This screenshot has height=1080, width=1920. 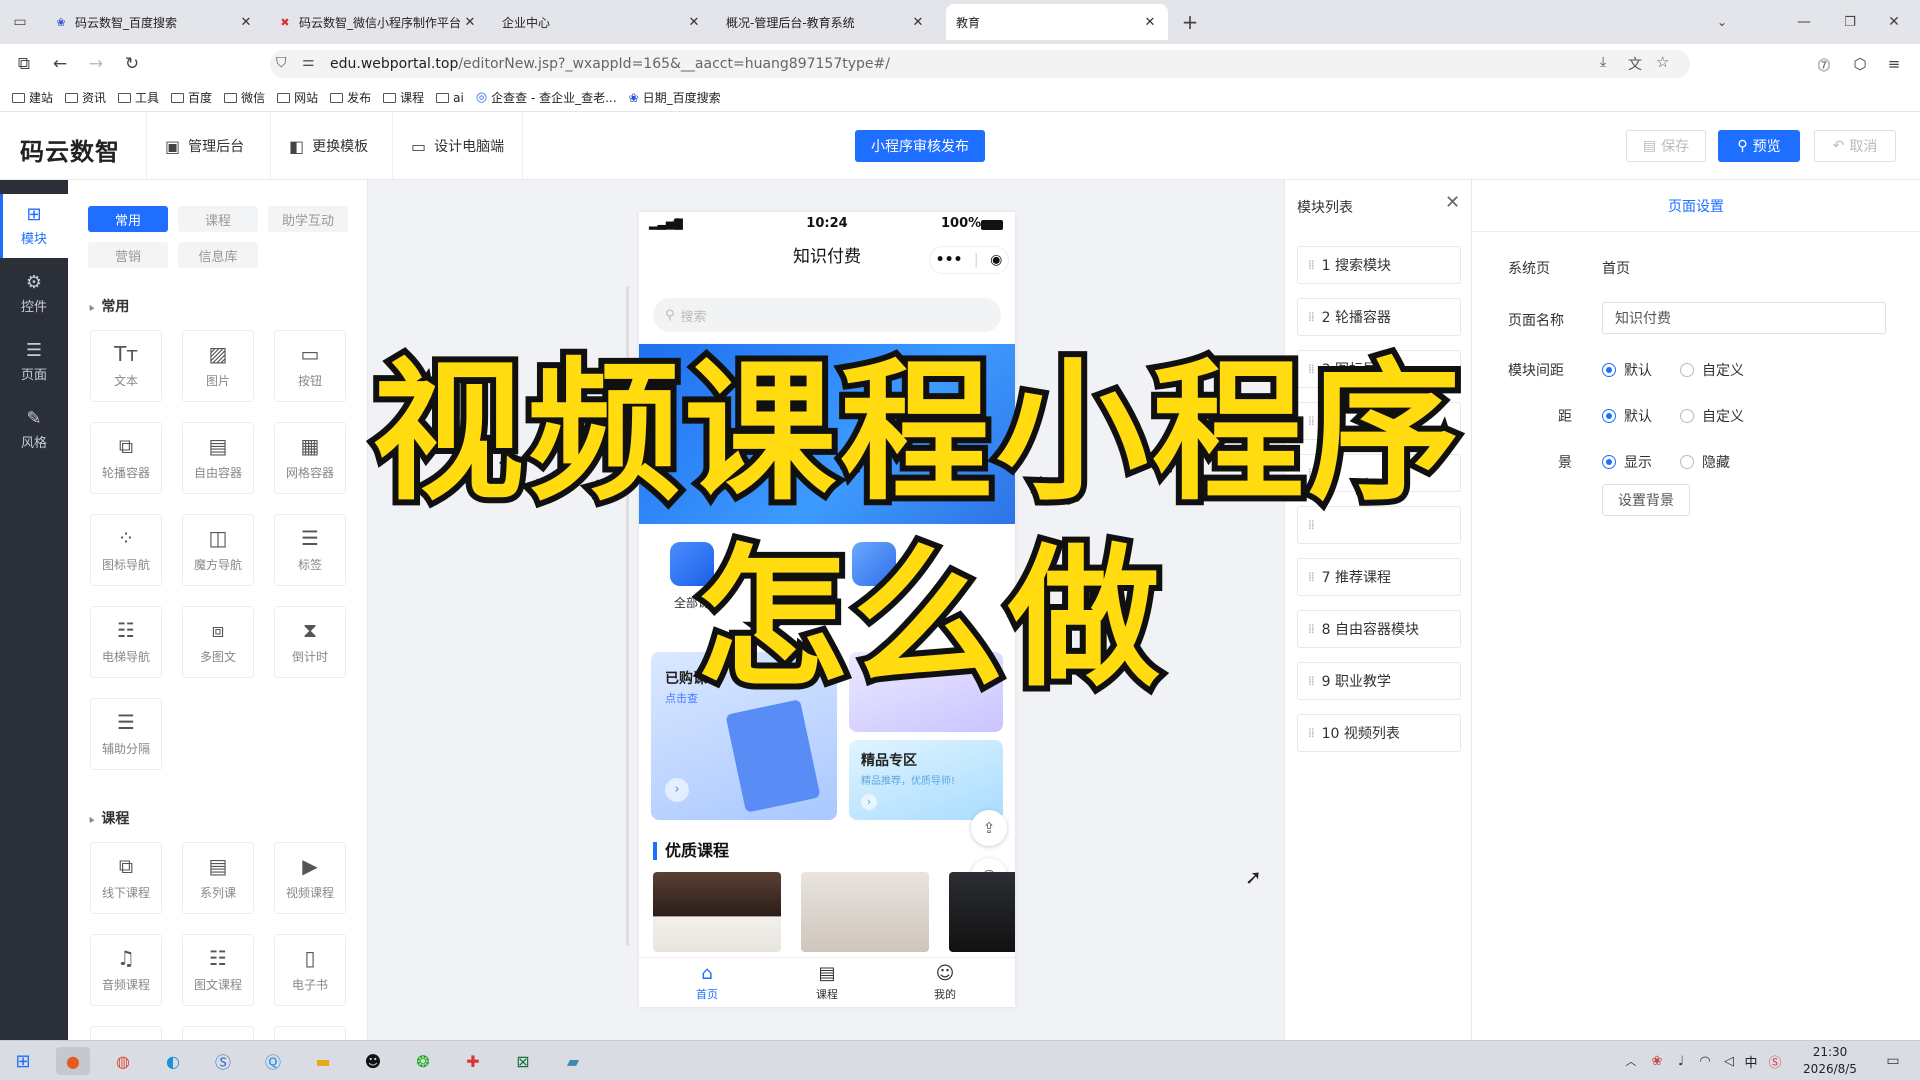 I want to click on site-settings-icon: ⚌, so click(x=308, y=62).